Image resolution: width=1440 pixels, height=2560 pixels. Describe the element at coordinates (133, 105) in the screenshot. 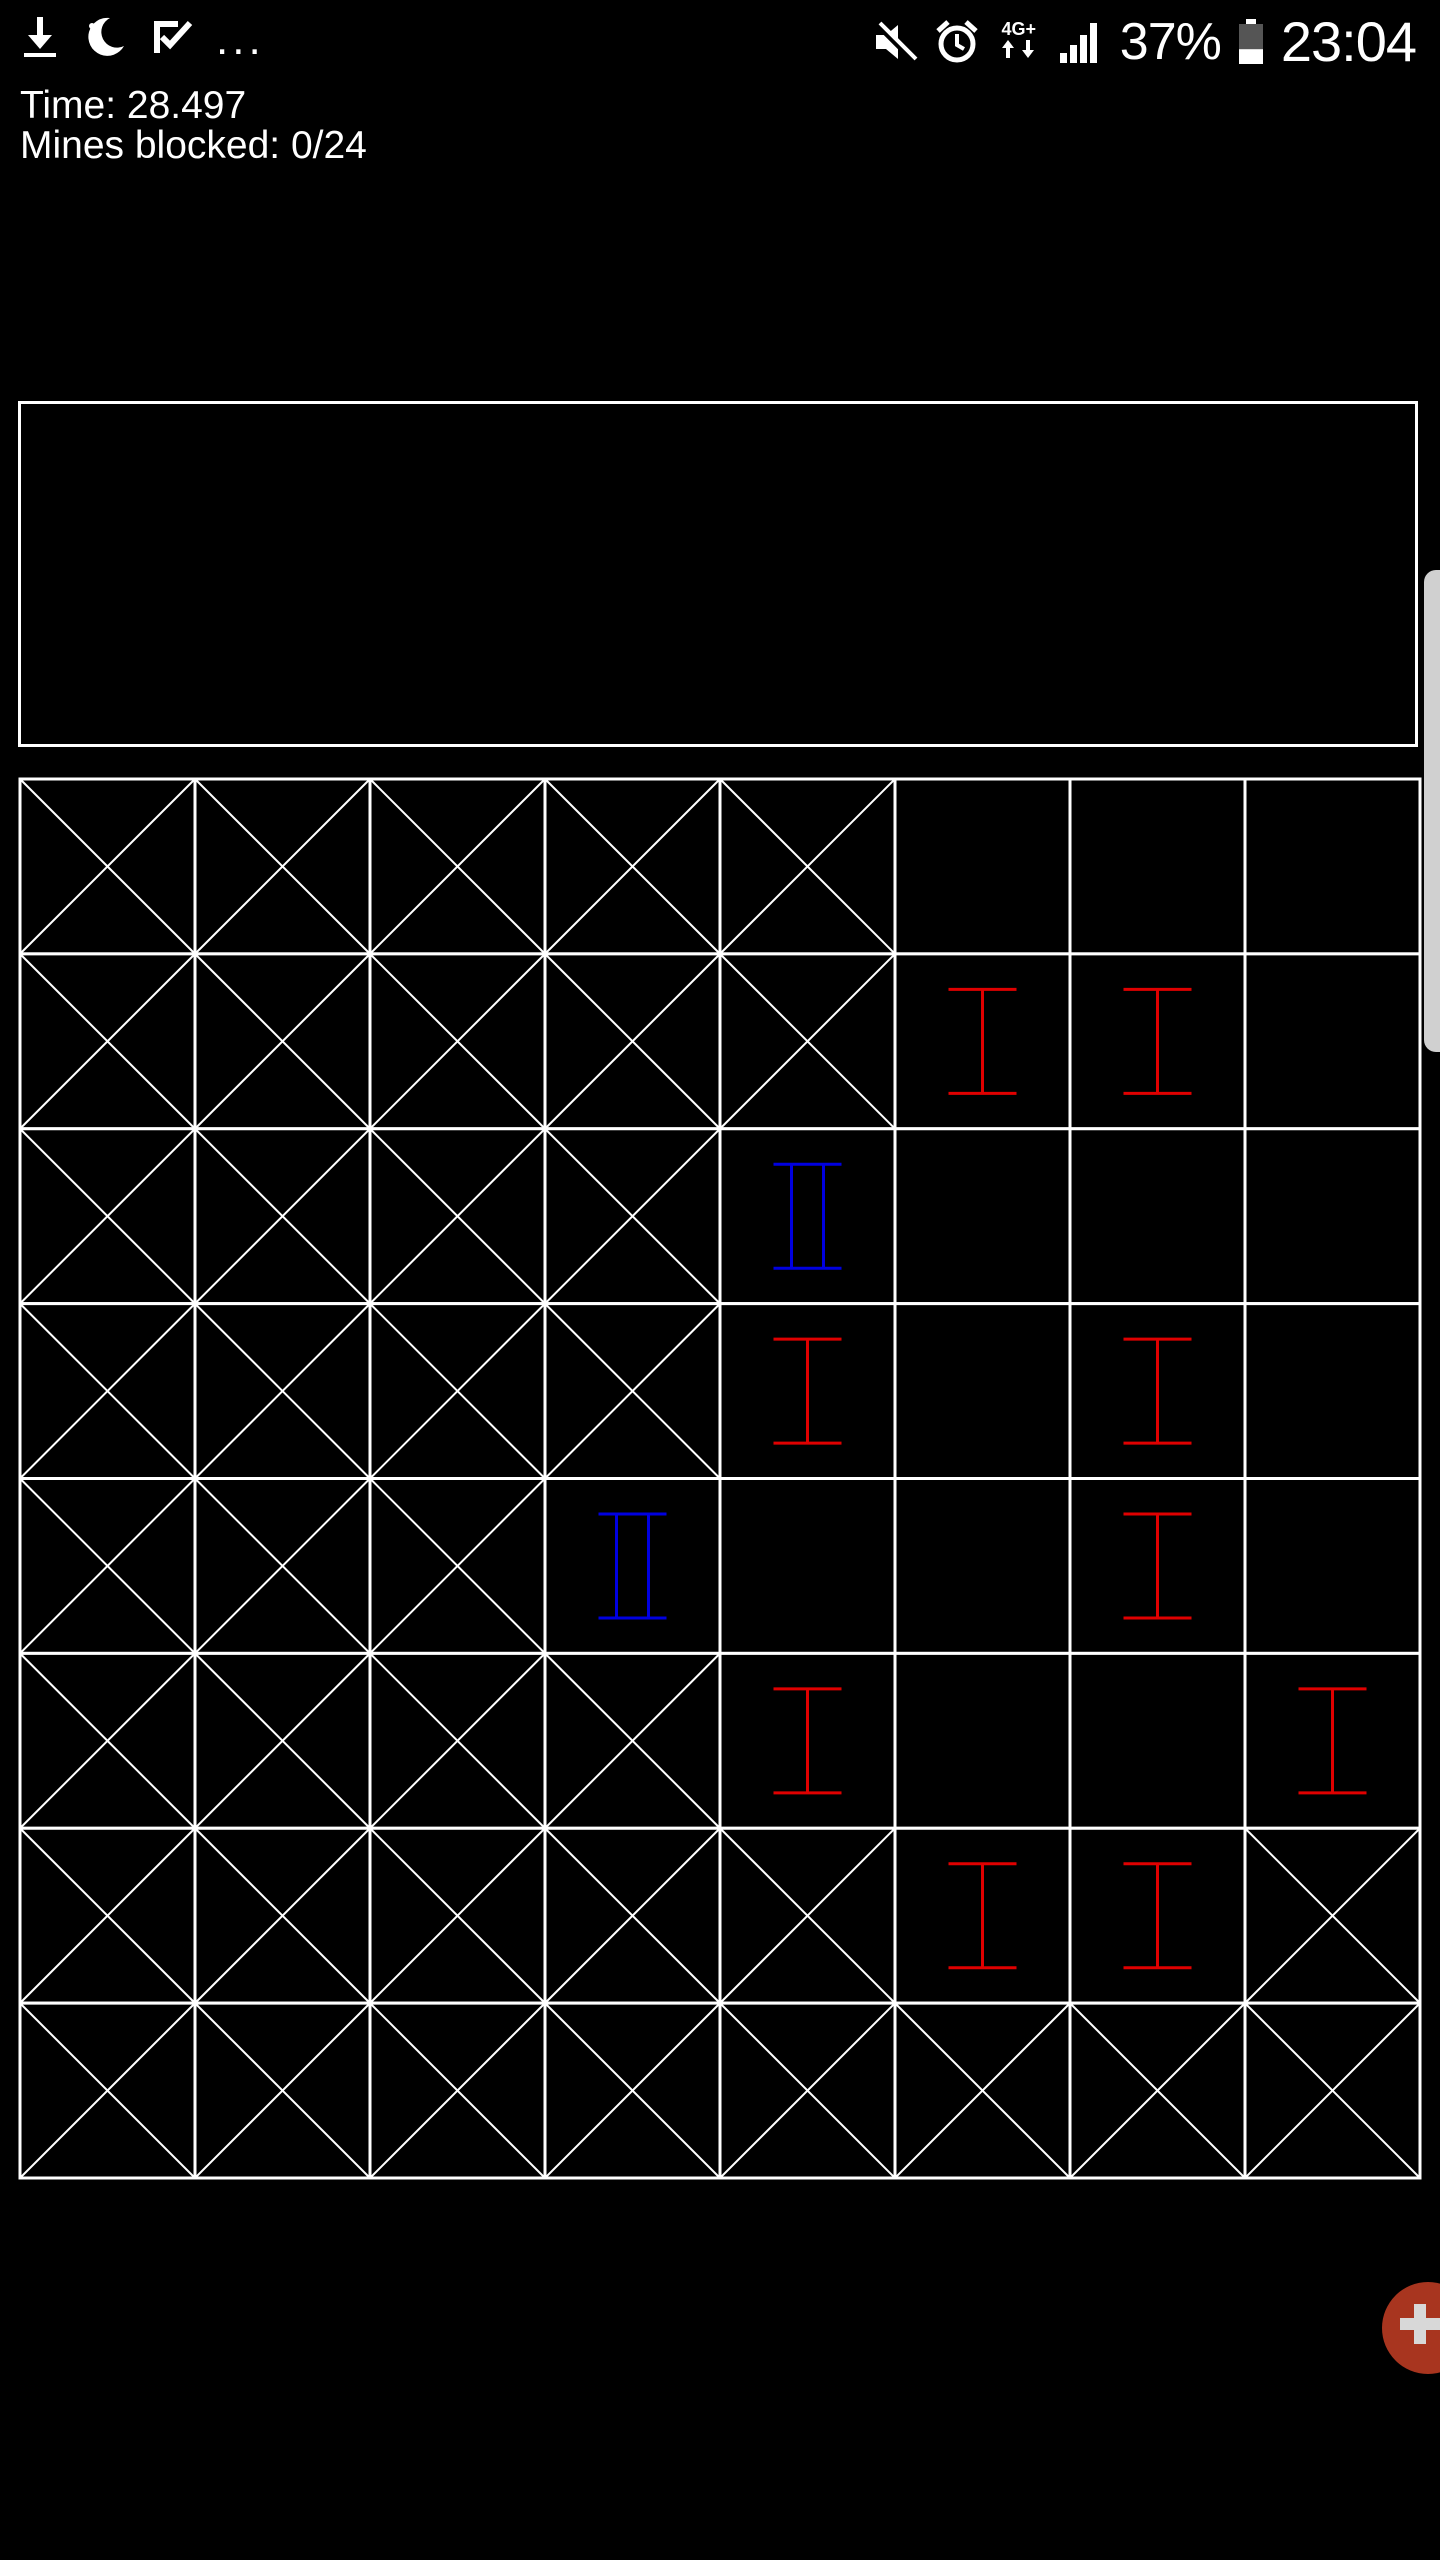

I see `elapsed-time: Time: 28.497` at that location.